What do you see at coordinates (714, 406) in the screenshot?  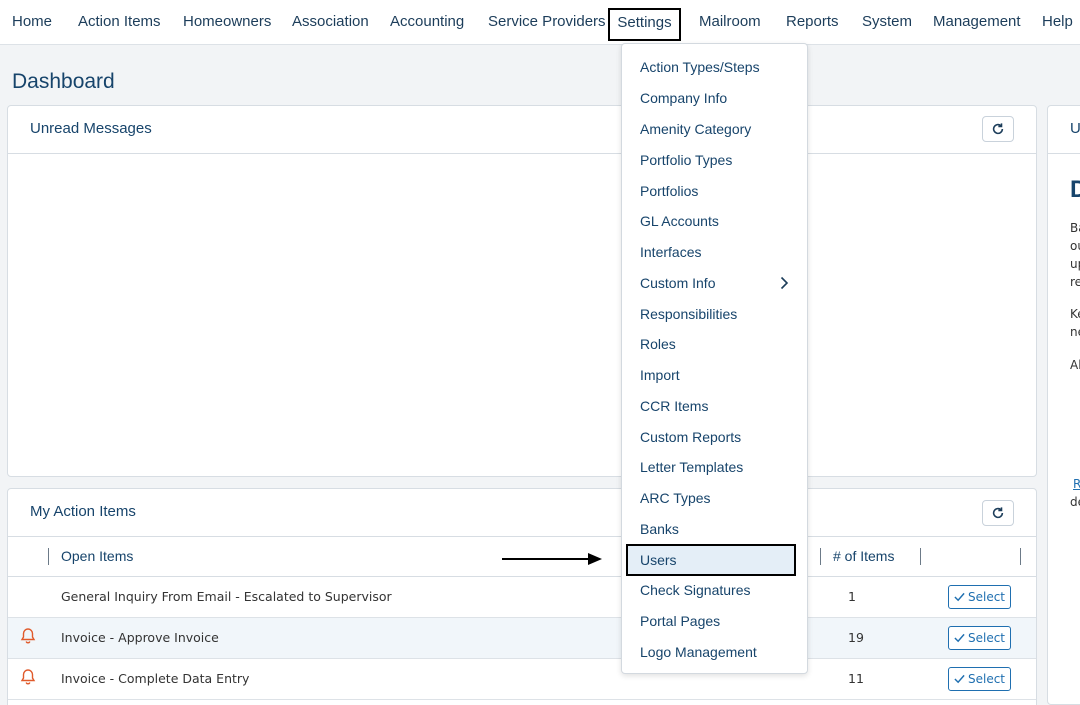 I see `menu-item-ccr-items: CCR Items` at bounding box center [714, 406].